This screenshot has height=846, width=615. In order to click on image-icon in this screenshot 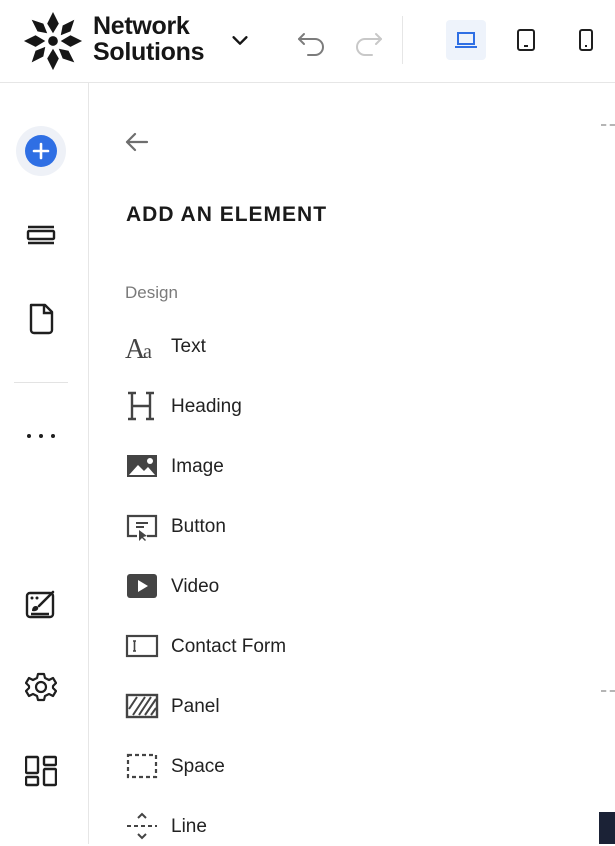, I will do `click(142, 466)`.